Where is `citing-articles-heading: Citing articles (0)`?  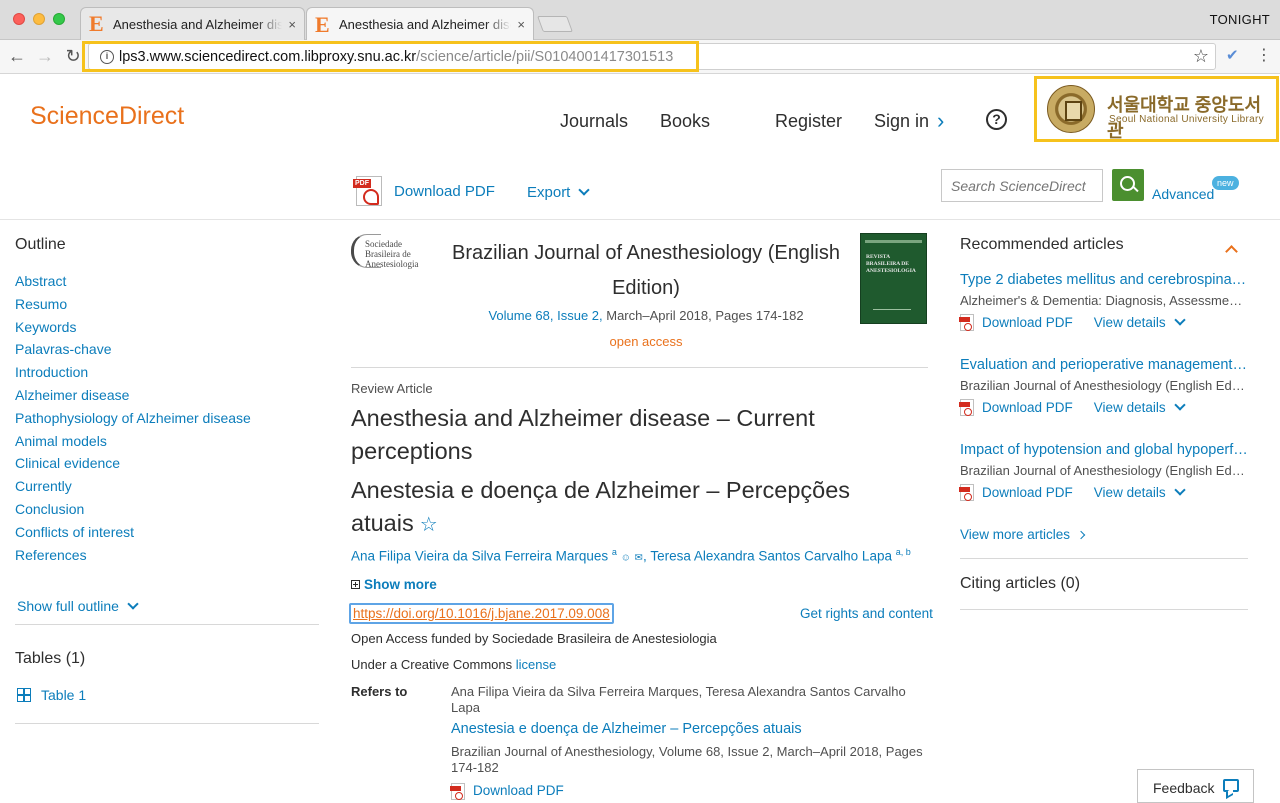
citing-articles-heading: Citing articles (0) is located at coordinates (1020, 584).